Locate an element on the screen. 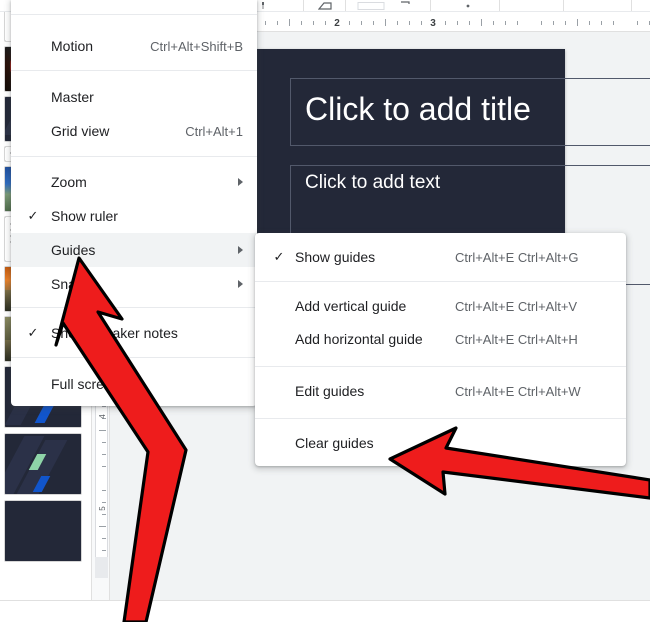  submenu-item-shortcut: Ctrl+Alt+E Ctrl+Alt+H is located at coordinates (516, 339).